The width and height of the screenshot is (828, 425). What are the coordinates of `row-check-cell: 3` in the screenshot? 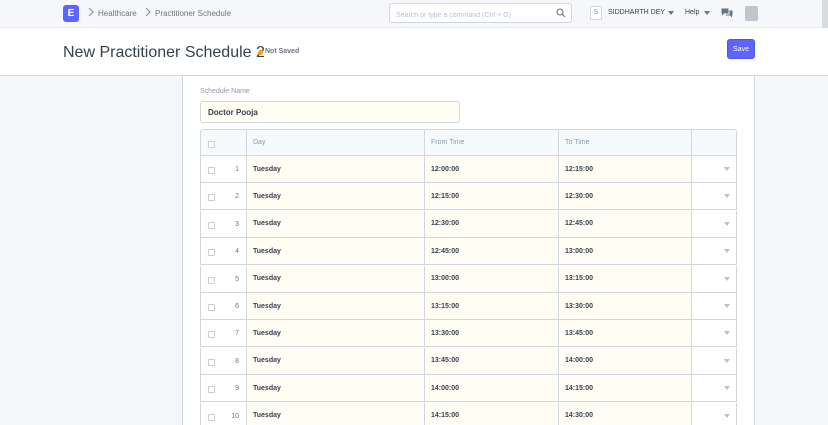 It's located at (224, 223).